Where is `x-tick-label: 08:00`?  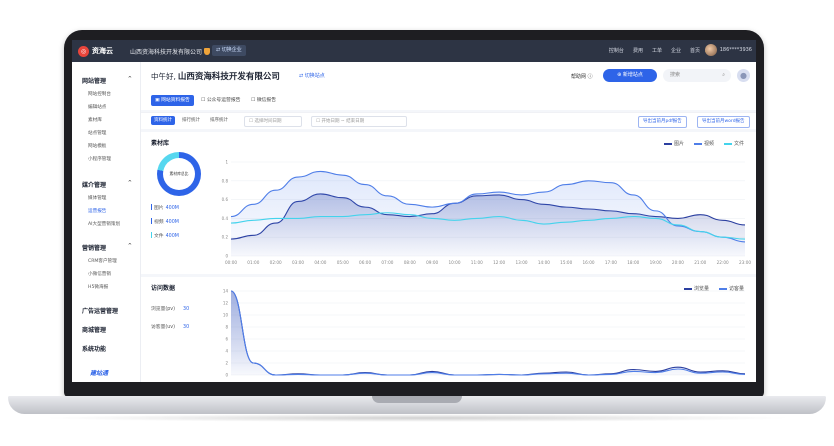 x-tick-label: 08:00 is located at coordinates (410, 262).